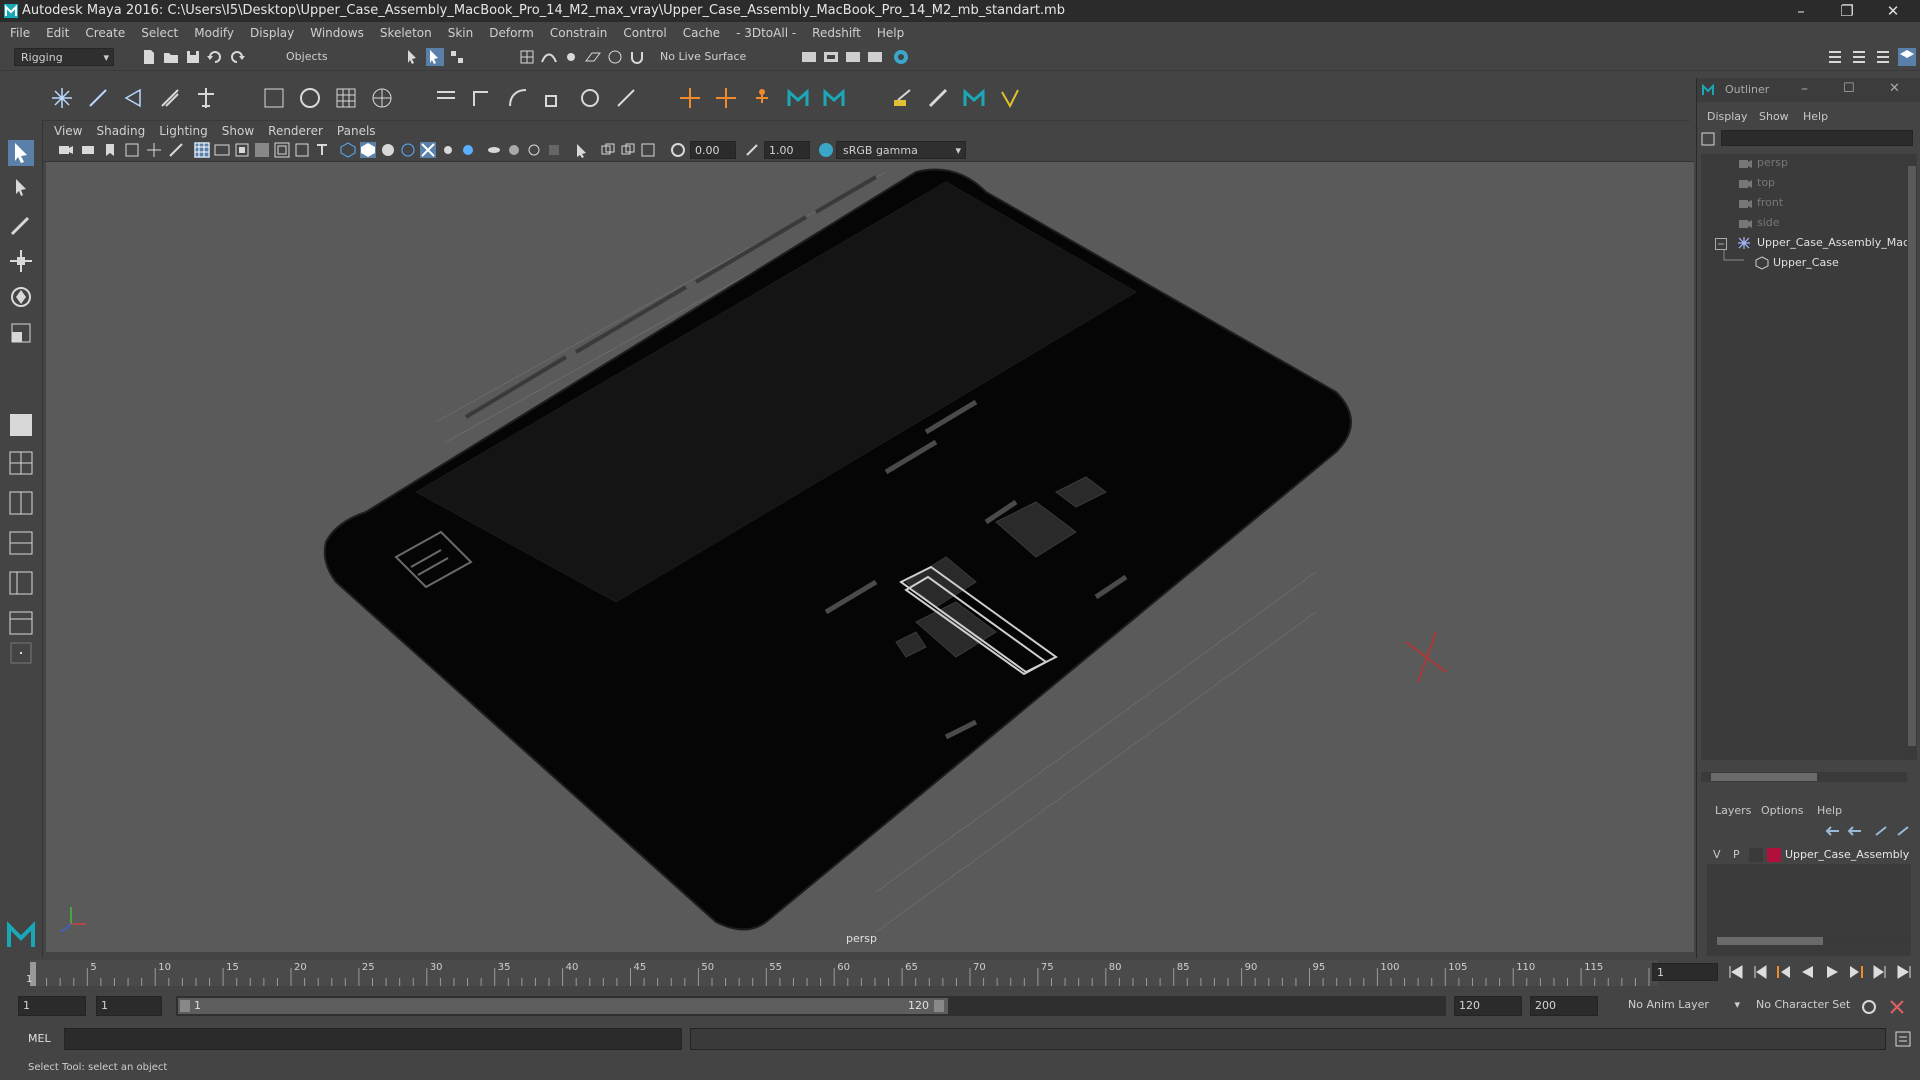  Describe the element at coordinates (554, 98) in the screenshot. I see `scale-constraint-icon` at that location.